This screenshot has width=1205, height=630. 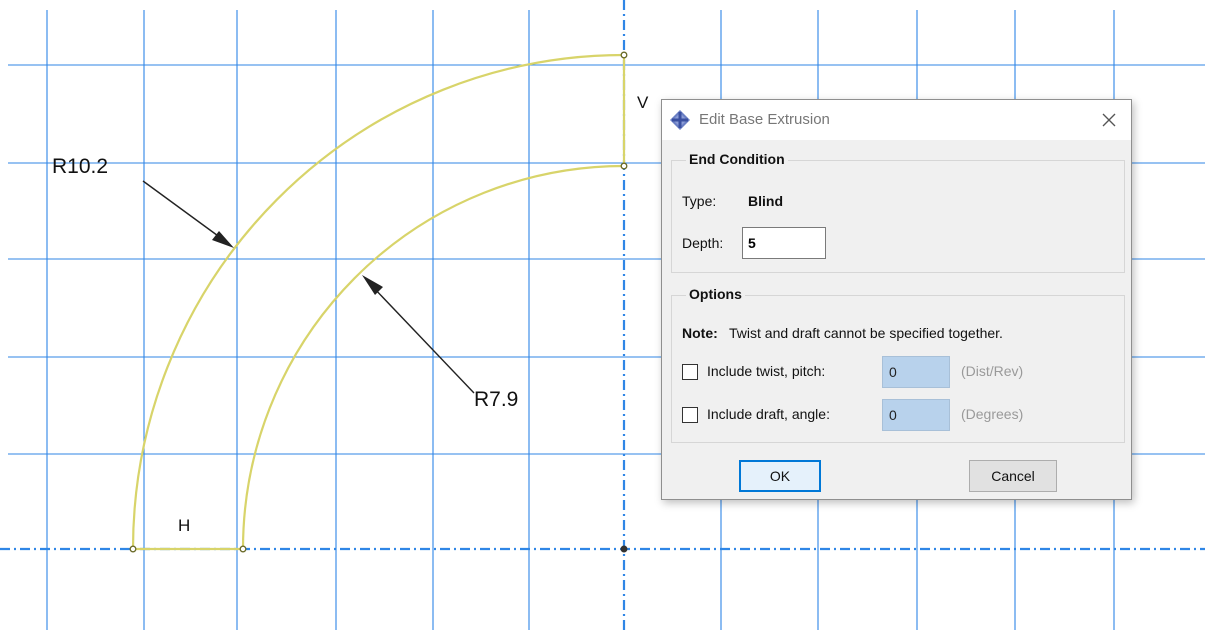 I want to click on twist-checkbox, so click(x=690, y=372).